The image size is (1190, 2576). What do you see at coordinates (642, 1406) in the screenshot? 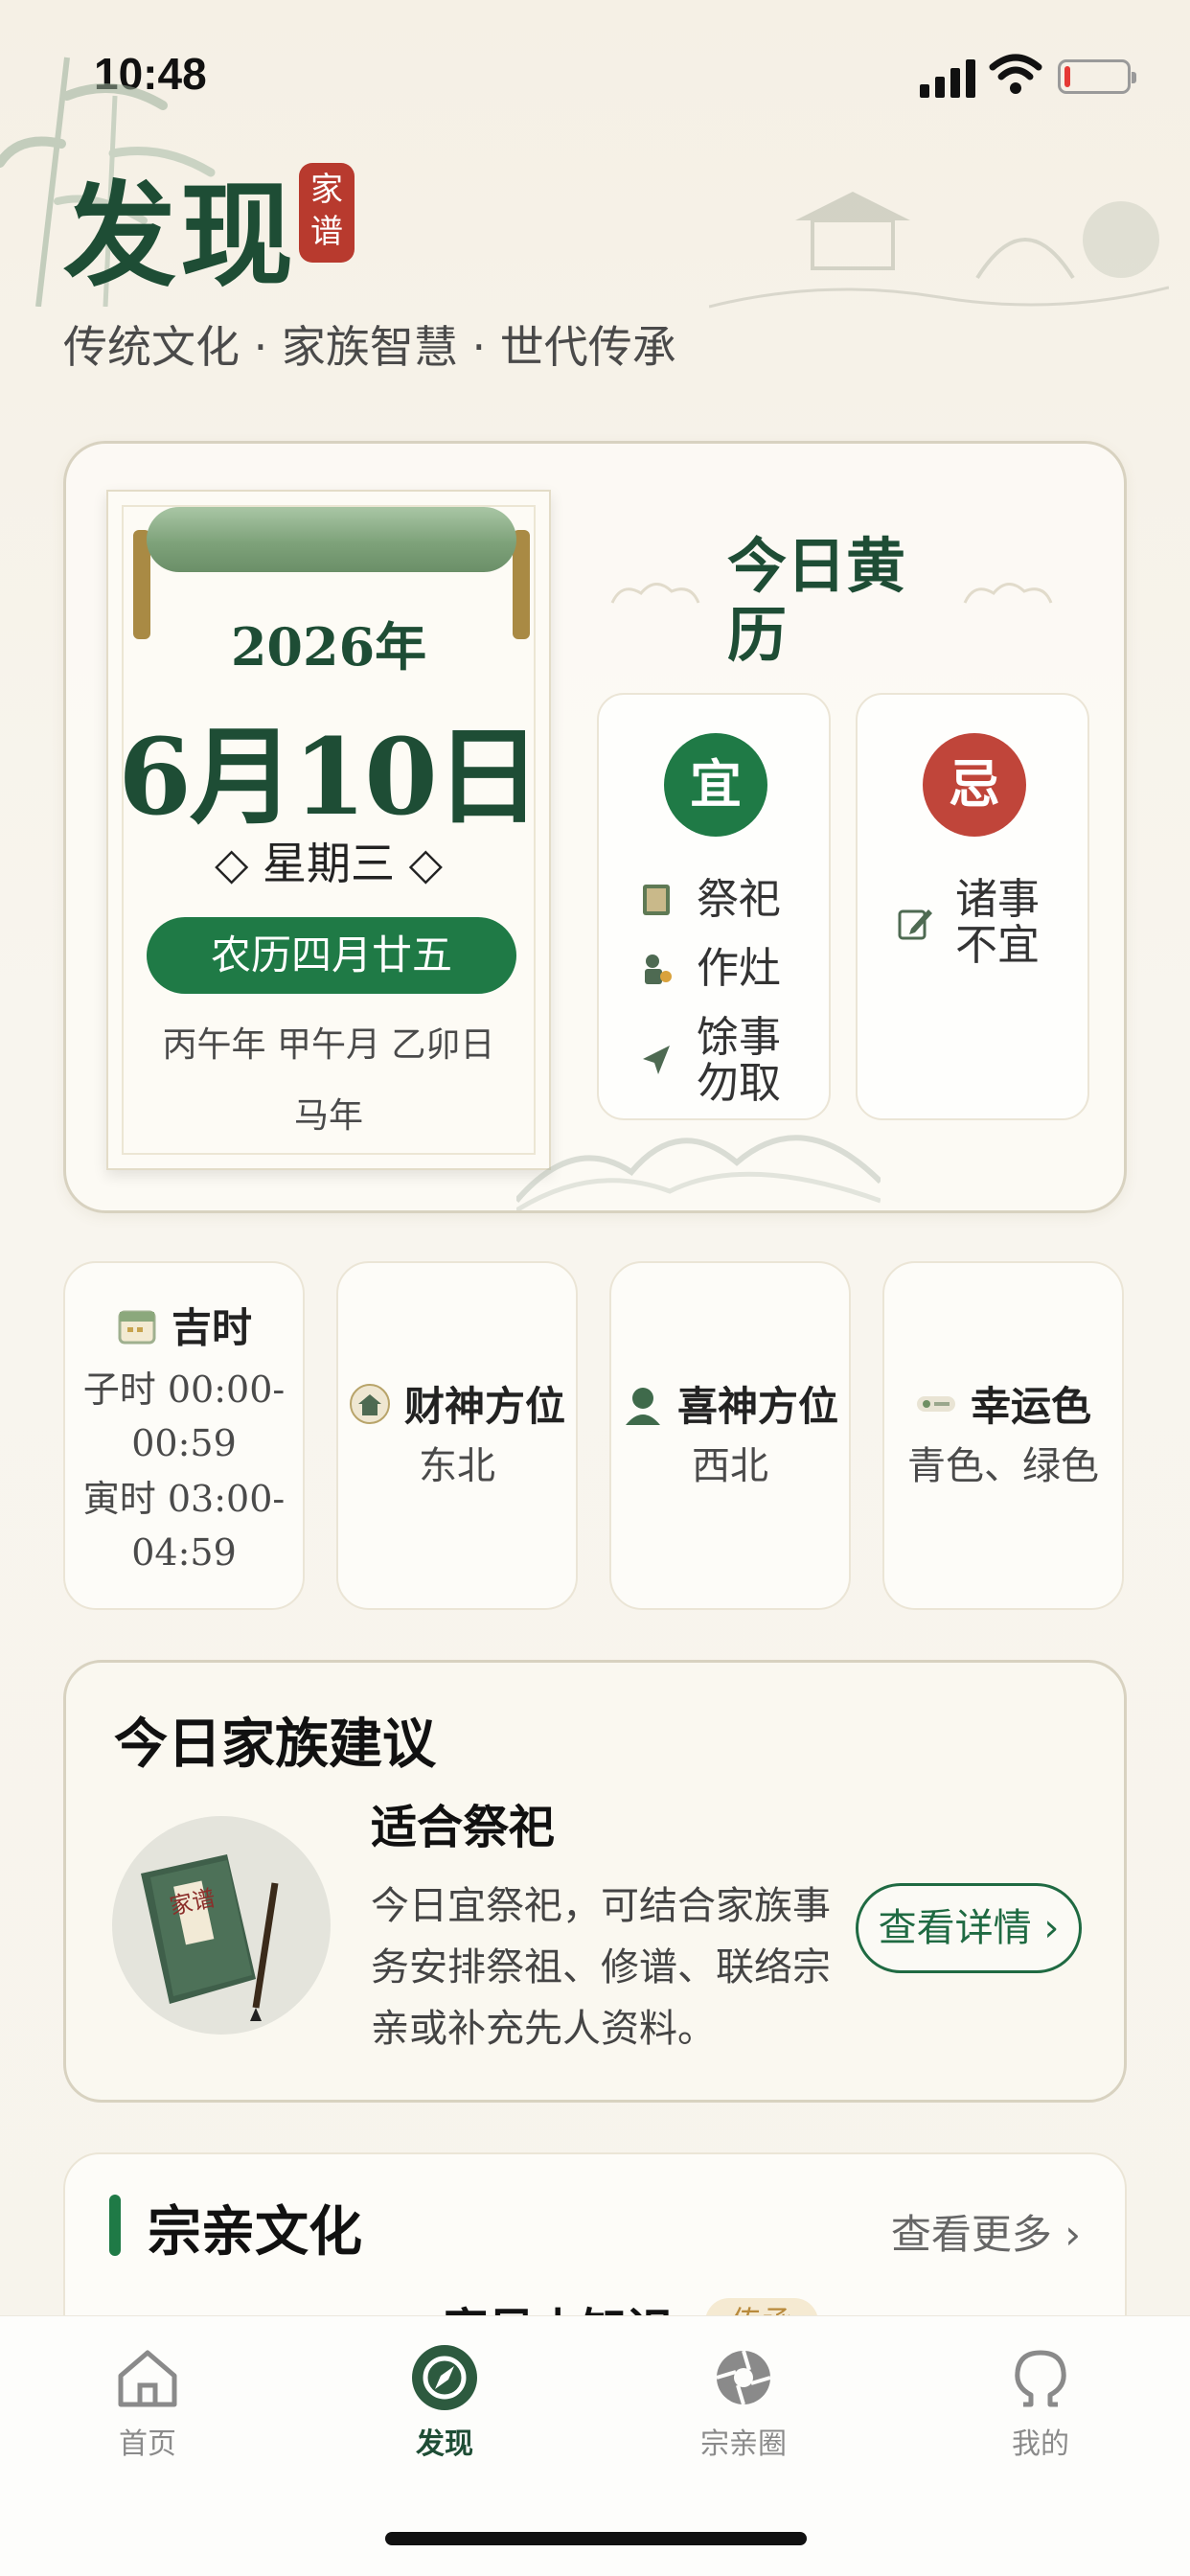
I see `joy-god-icon` at bounding box center [642, 1406].